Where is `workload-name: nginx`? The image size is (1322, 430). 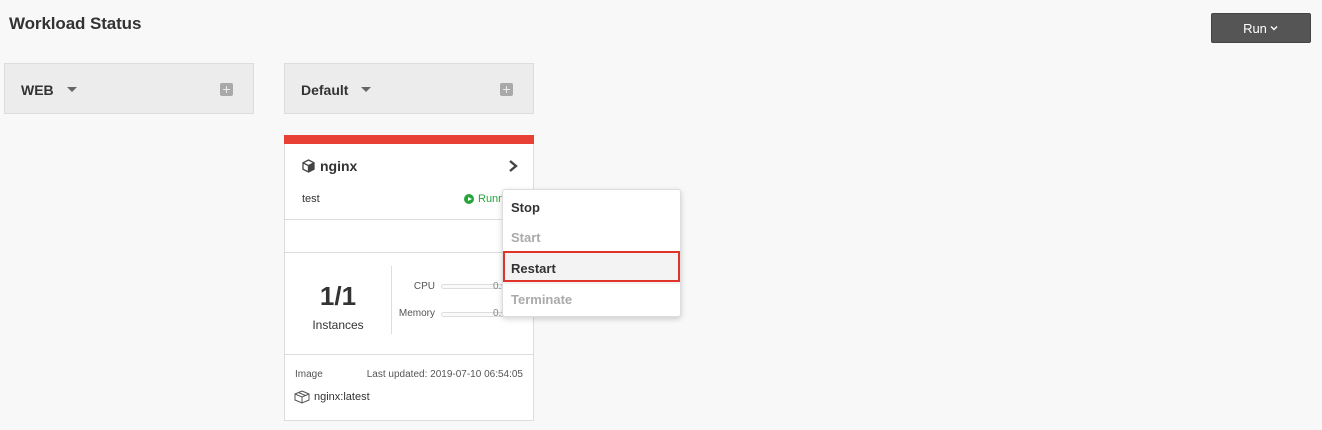
workload-name: nginx is located at coordinates (338, 166).